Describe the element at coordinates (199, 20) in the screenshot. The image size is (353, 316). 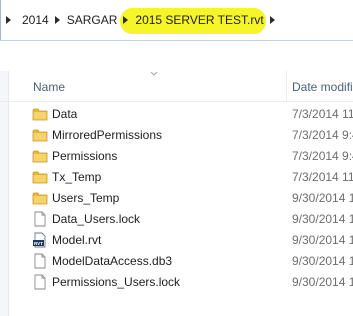
I see `breadcrumb-current-folder: 2015 SERVER TEST.rvt` at that location.